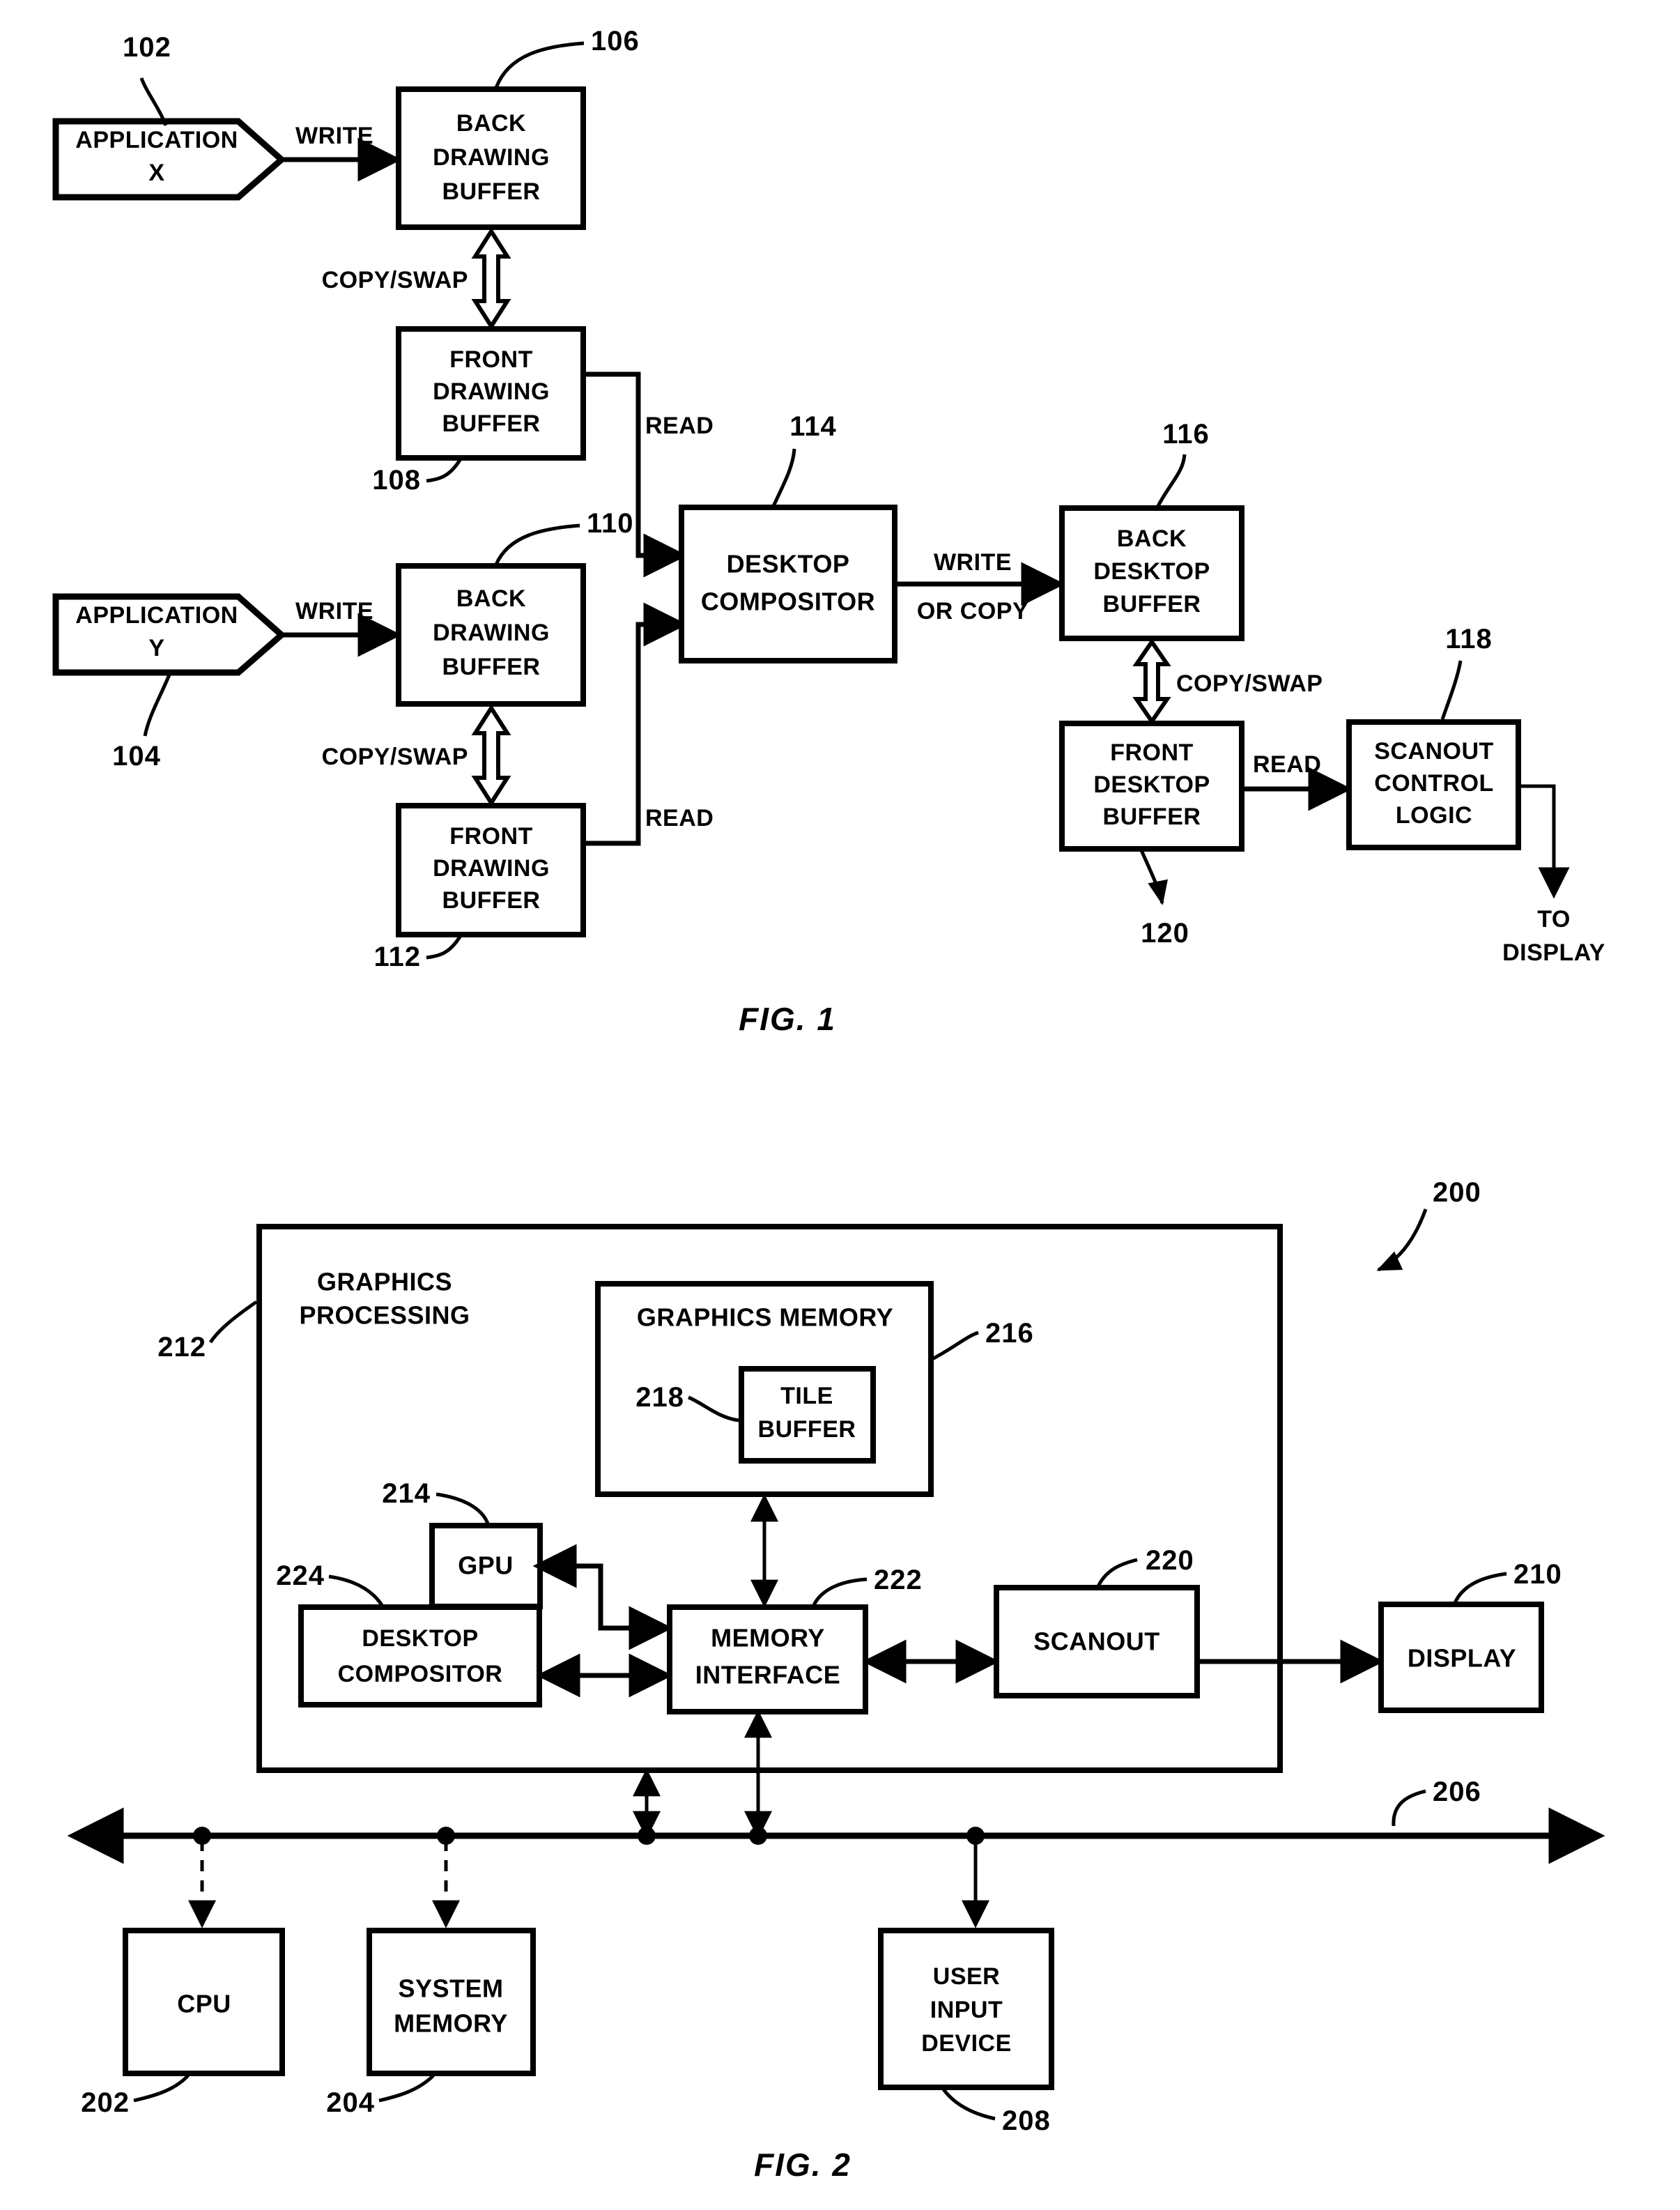  I want to click on back-desktop-buffer-line3: BUFFER, so click(1152, 604).